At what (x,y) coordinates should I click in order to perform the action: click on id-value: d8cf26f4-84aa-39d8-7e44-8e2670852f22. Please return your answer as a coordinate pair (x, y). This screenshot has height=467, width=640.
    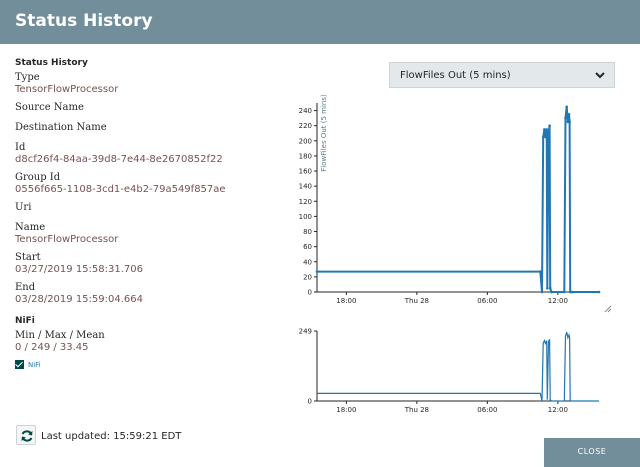
    Looking at the image, I should click on (119, 159).